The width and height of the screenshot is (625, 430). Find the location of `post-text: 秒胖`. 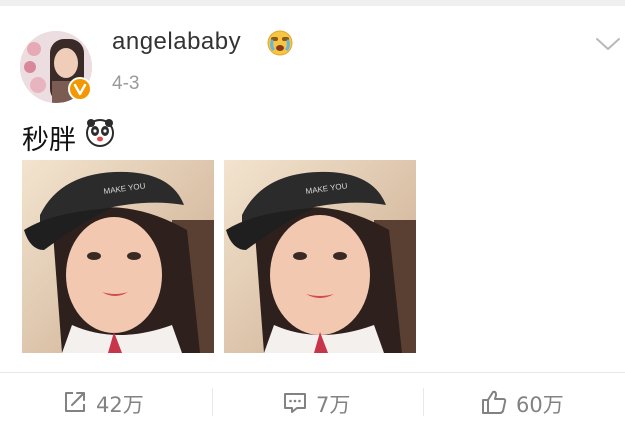

post-text: 秒胖 is located at coordinates (49, 140).